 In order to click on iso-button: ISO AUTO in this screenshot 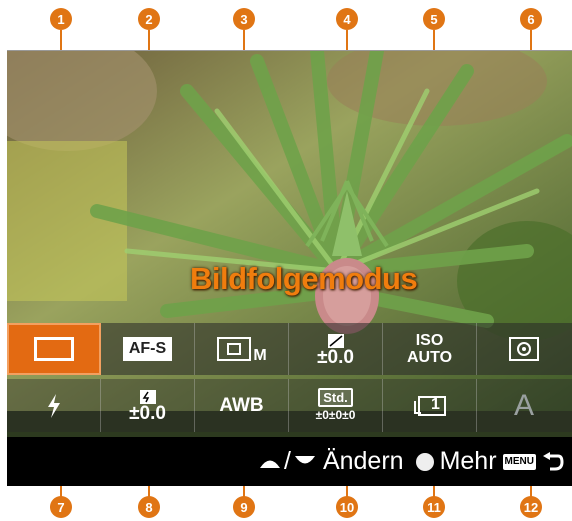, I will do `click(430, 349)`.